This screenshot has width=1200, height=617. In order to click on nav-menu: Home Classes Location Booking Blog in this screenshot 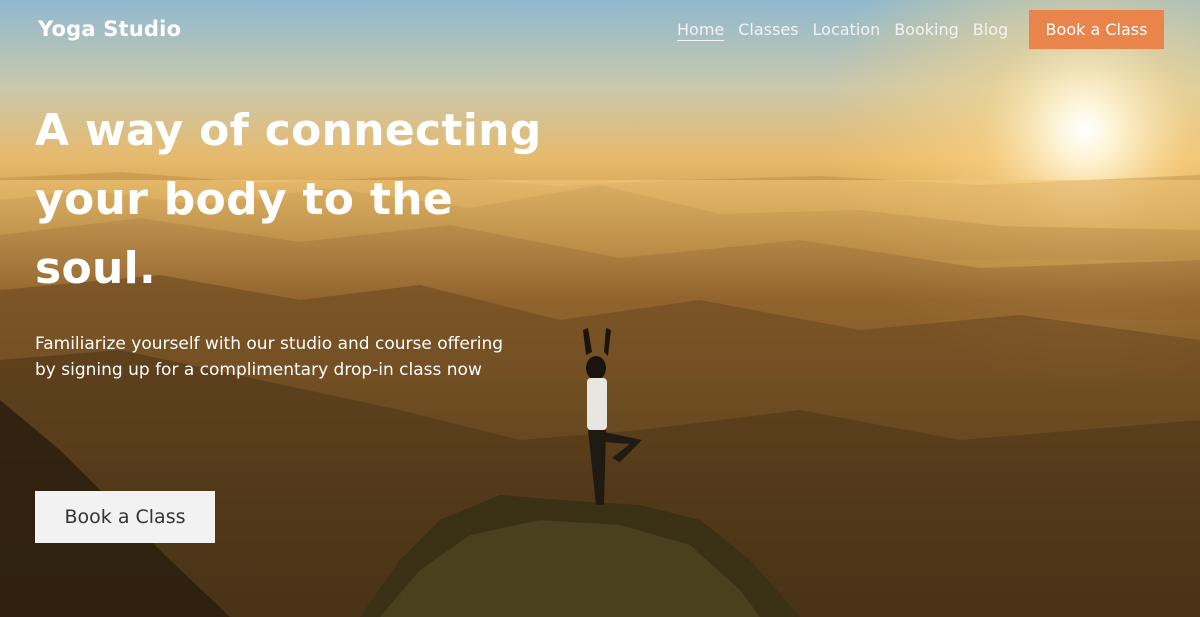, I will do `click(842, 29)`.